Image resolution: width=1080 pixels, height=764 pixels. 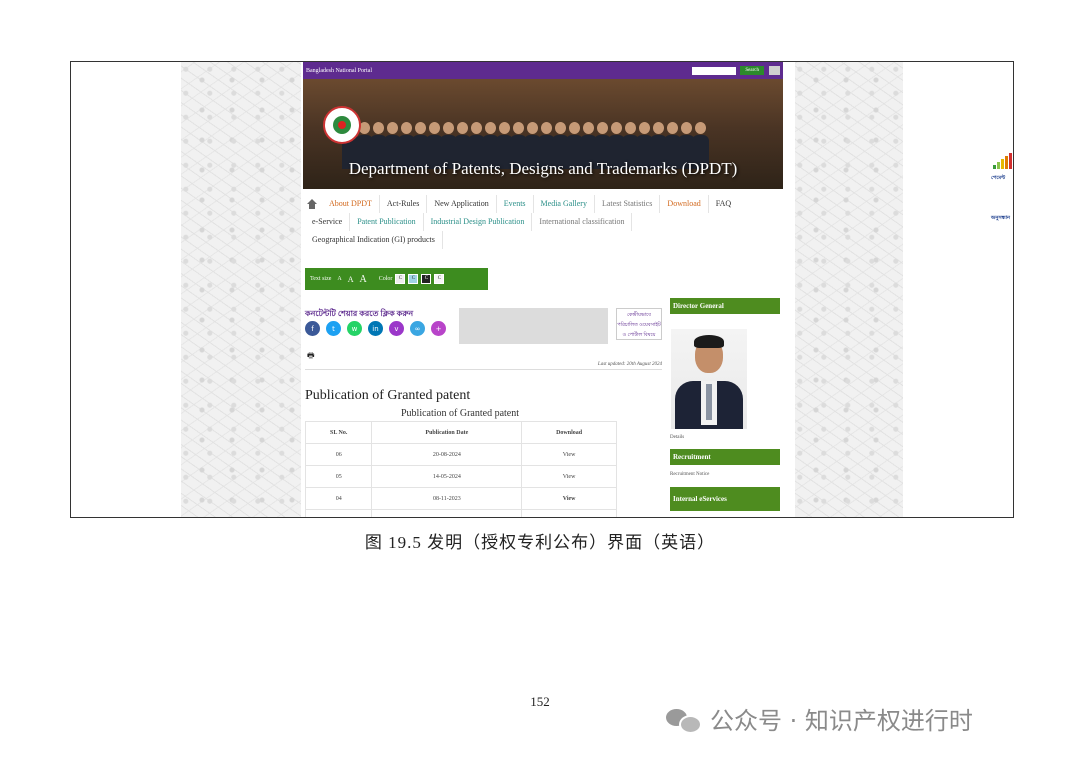 I want to click on nav-latest-statistics: Latest Statistics, so click(x=628, y=204).